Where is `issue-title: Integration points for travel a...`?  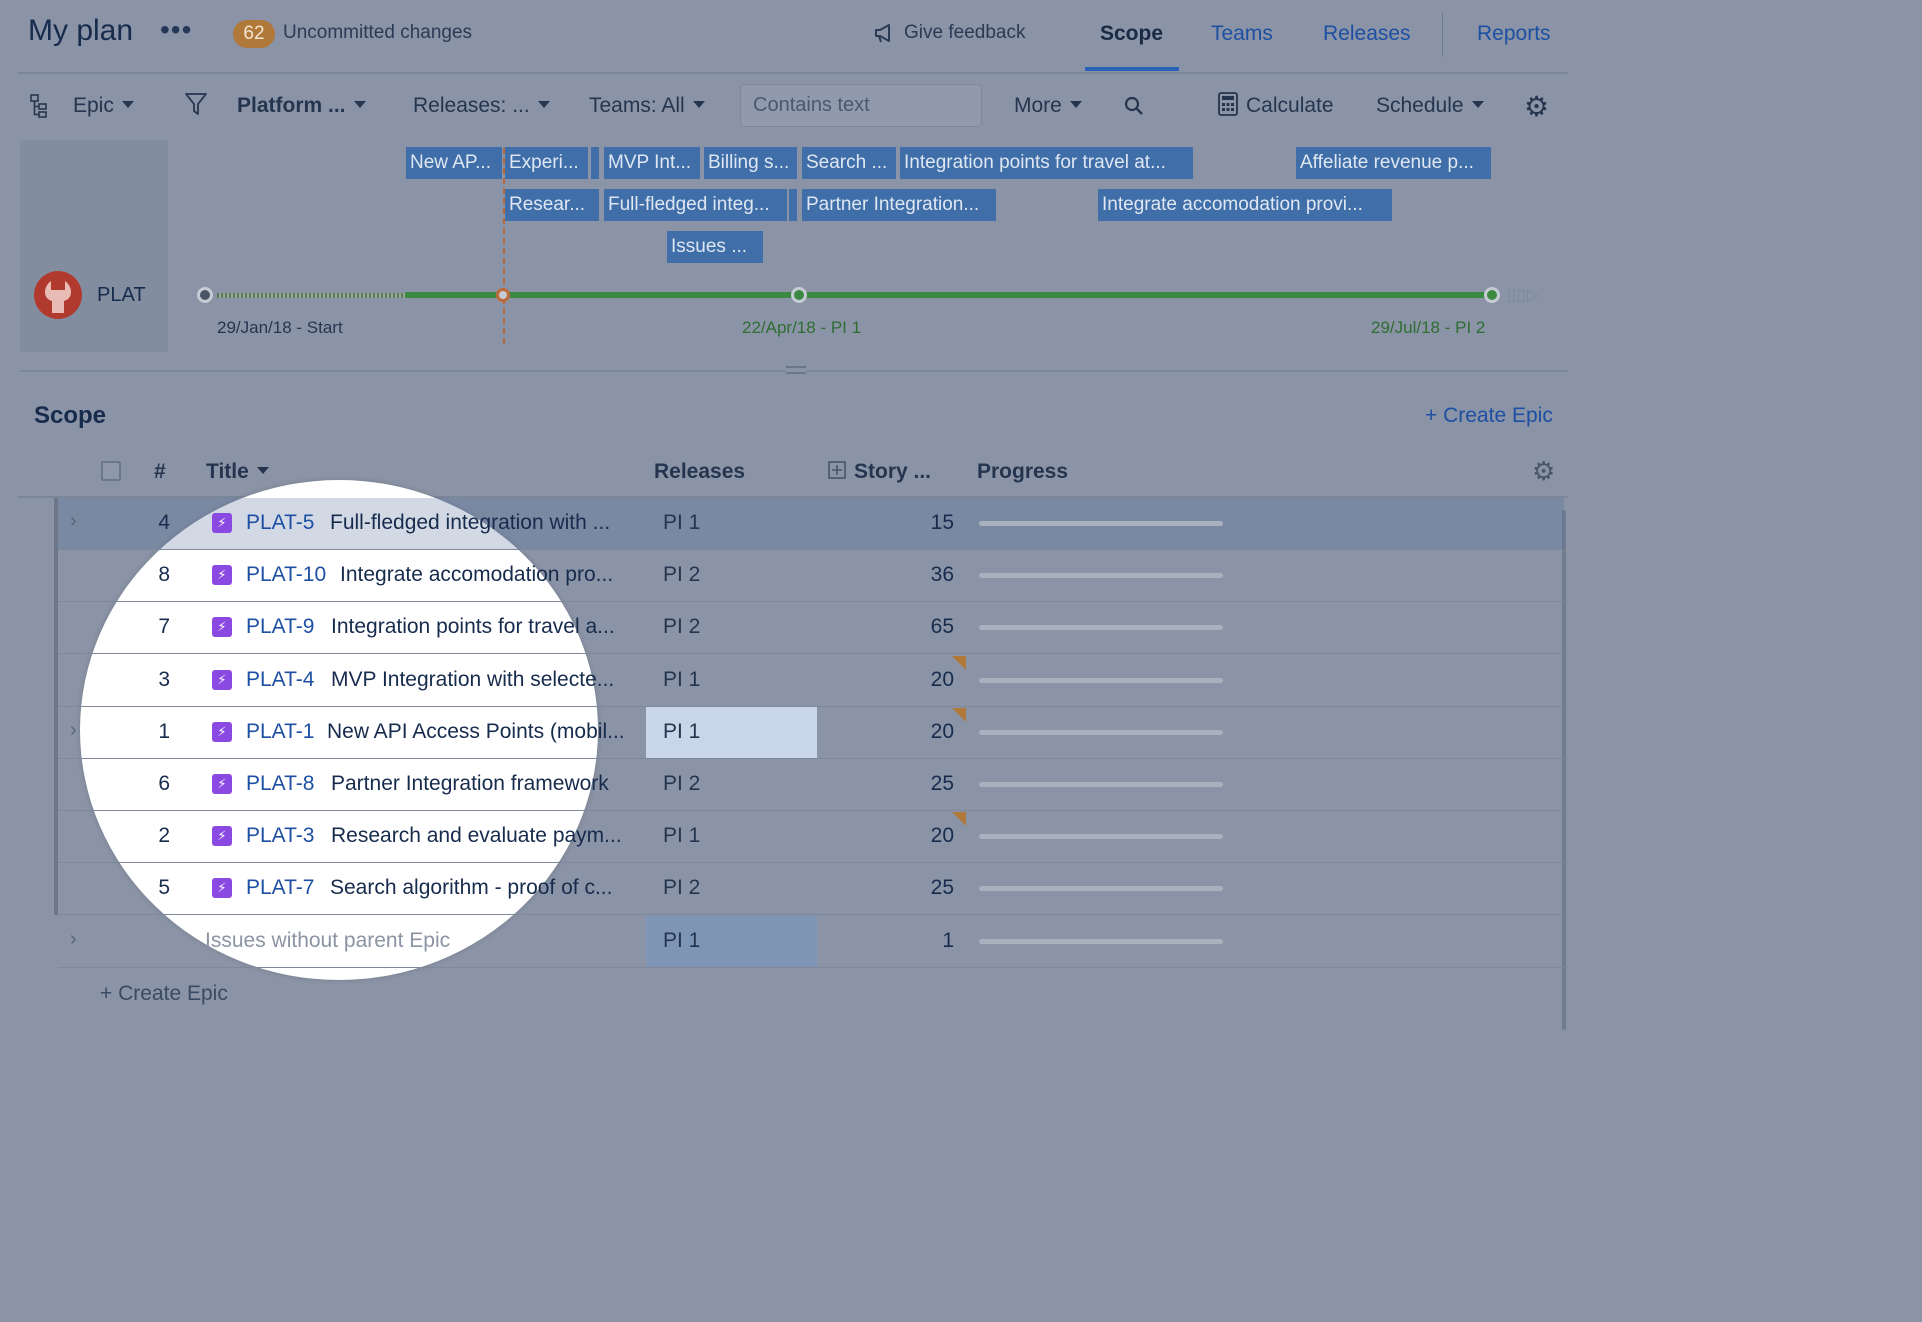
issue-title: Integration points for travel a... is located at coordinates (473, 627).